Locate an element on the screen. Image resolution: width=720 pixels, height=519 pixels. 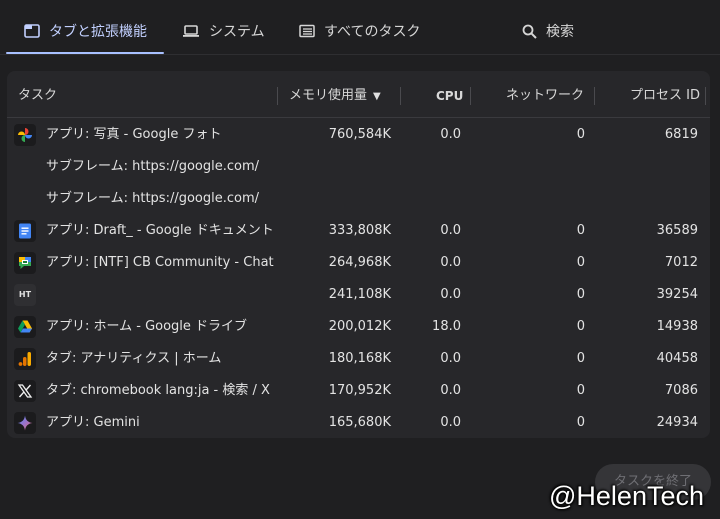
column-header-label: メモリ使用量 is located at coordinates (328, 95).